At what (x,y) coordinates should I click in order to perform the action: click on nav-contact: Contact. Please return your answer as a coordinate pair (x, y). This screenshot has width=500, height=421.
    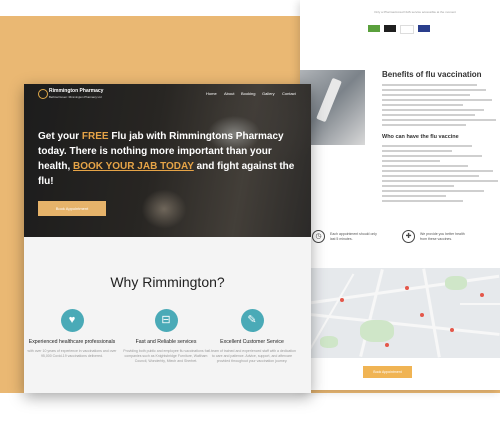
    Looking at the image, I should click on (289, 93).